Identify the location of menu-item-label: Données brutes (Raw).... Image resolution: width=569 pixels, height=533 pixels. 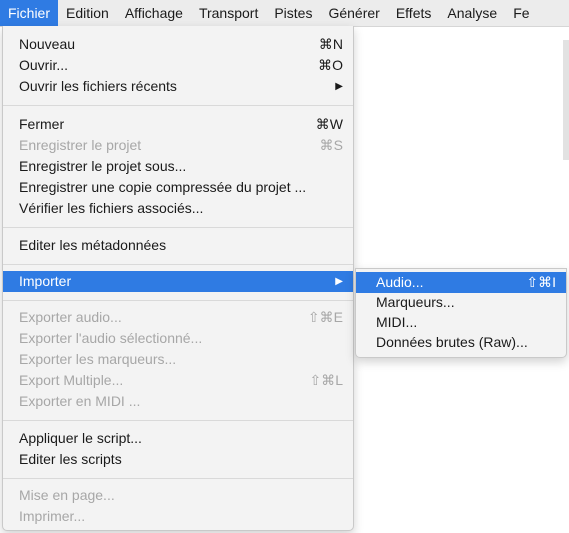
(452, 342).